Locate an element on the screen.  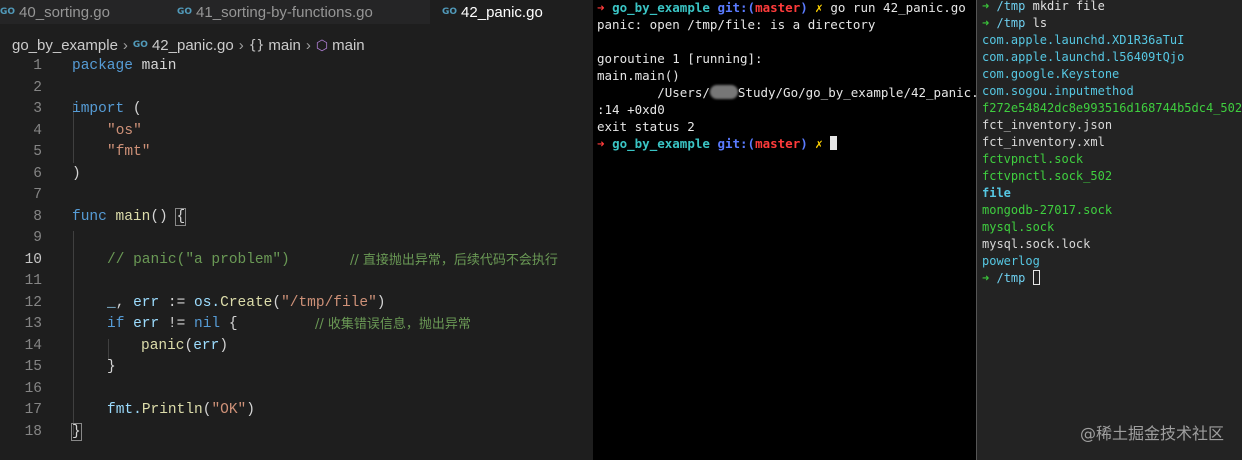
code-token: "fmt" is located at coordinates (129, 152).